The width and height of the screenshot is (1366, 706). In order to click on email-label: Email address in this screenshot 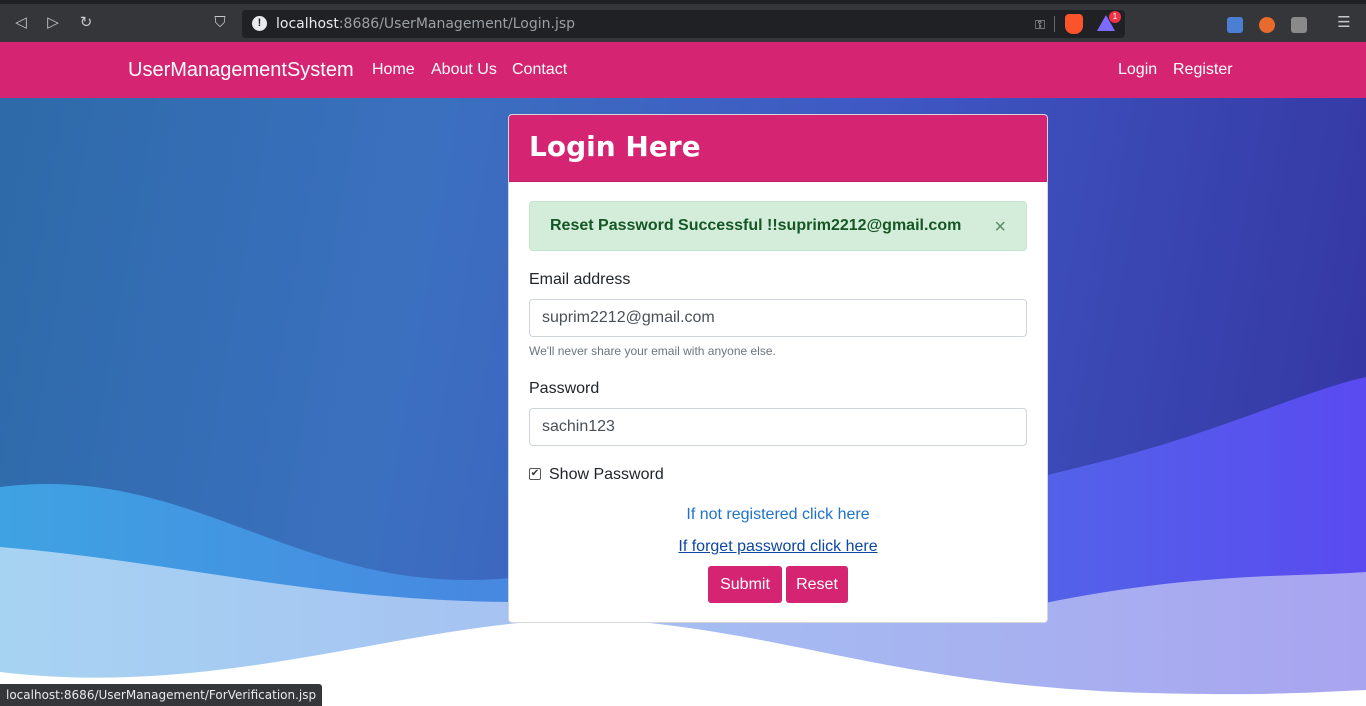, I will do `click(580, 279)`.